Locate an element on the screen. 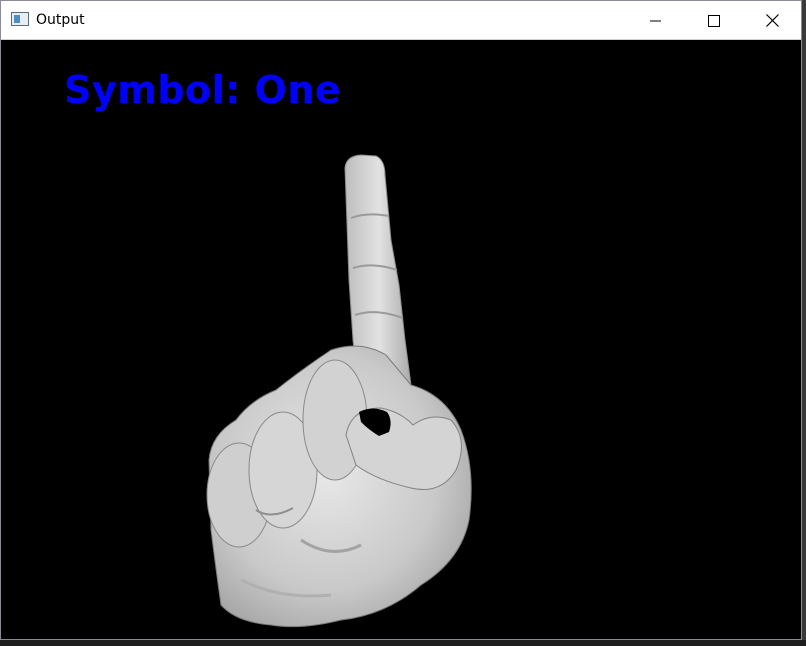 Image resolution: width=806 pixels, height=646 pixels. app-window-icon is located at coordinates (20, 19).